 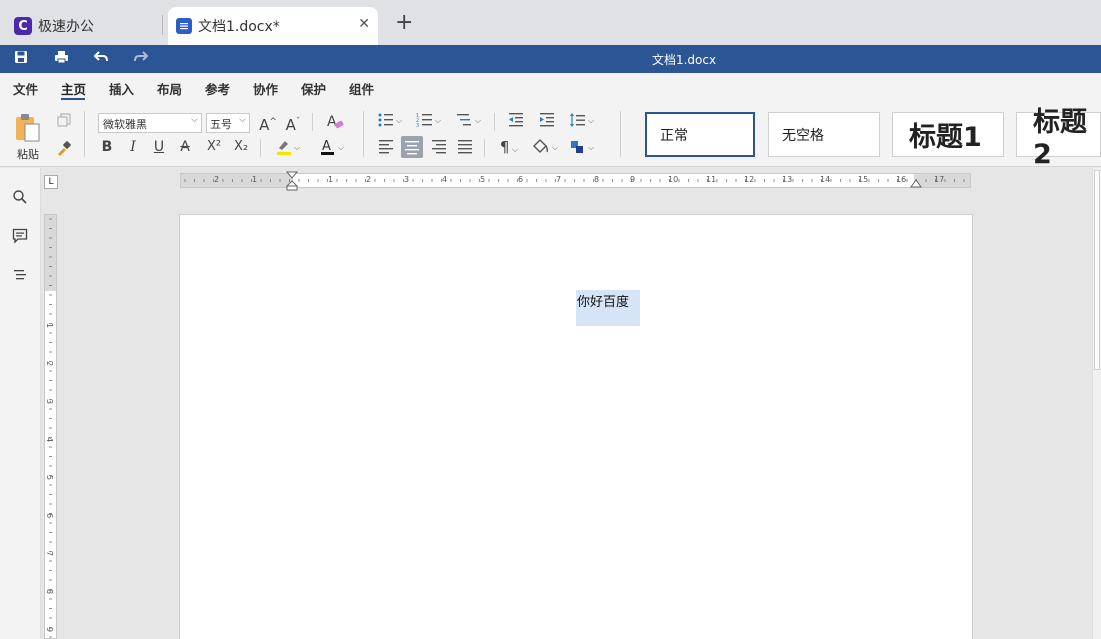 What do you see at coordinates (228, 123) in the screenshot?
I see `font-size-select: 五号 ⌵` at bounding box center [228, 123].